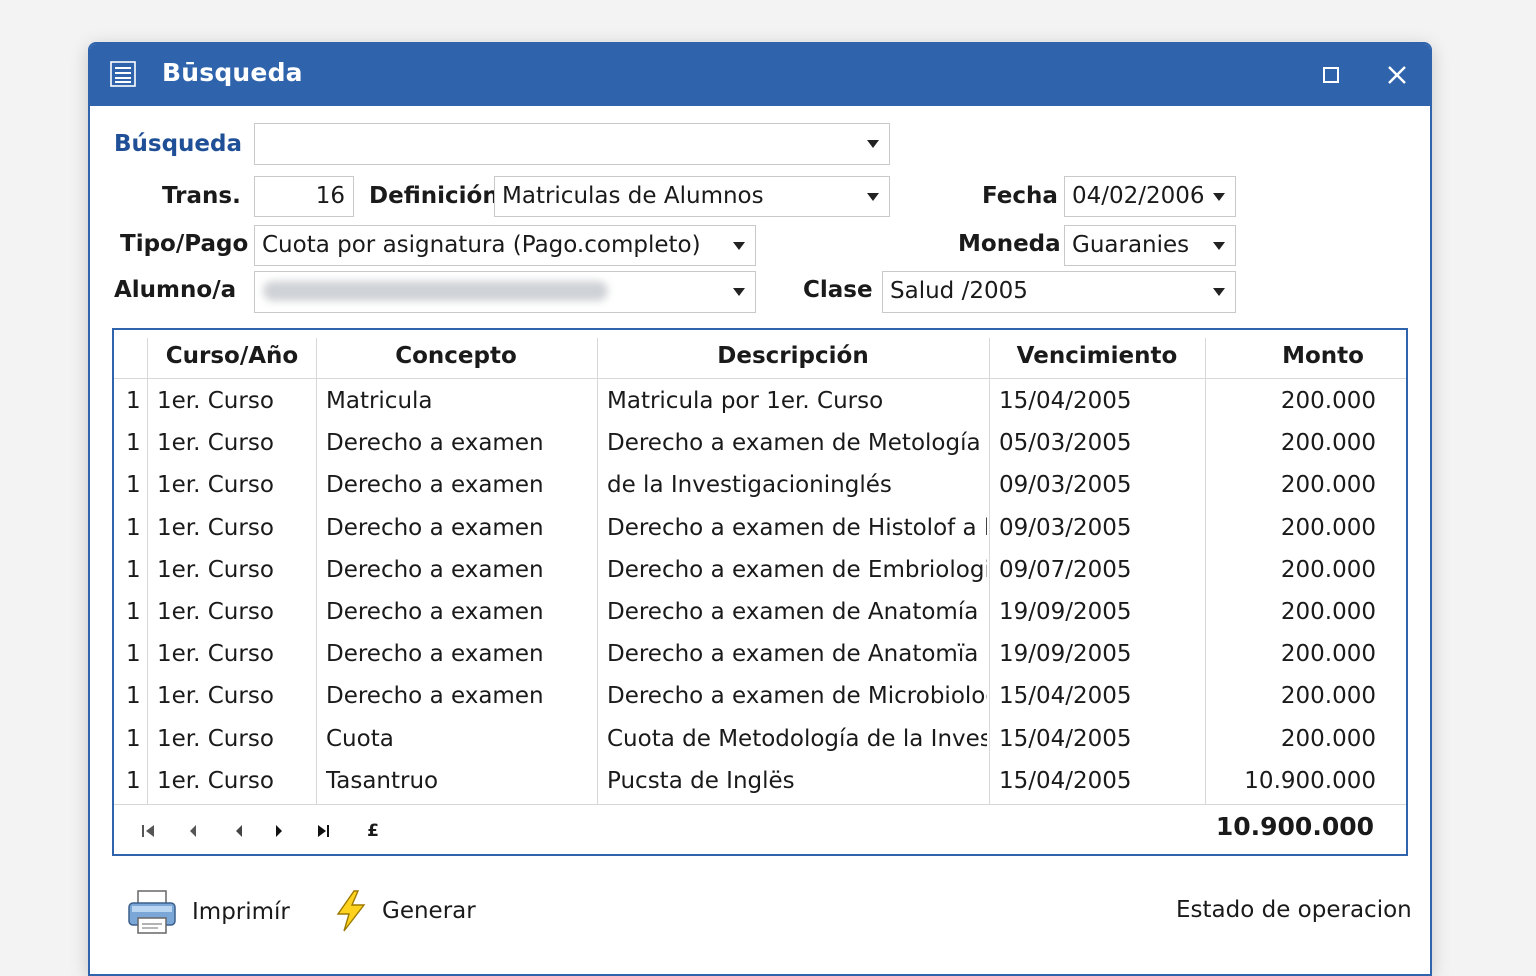  I want to click on vencimiento-cell: 19/09/2005, so click(1065, 654).